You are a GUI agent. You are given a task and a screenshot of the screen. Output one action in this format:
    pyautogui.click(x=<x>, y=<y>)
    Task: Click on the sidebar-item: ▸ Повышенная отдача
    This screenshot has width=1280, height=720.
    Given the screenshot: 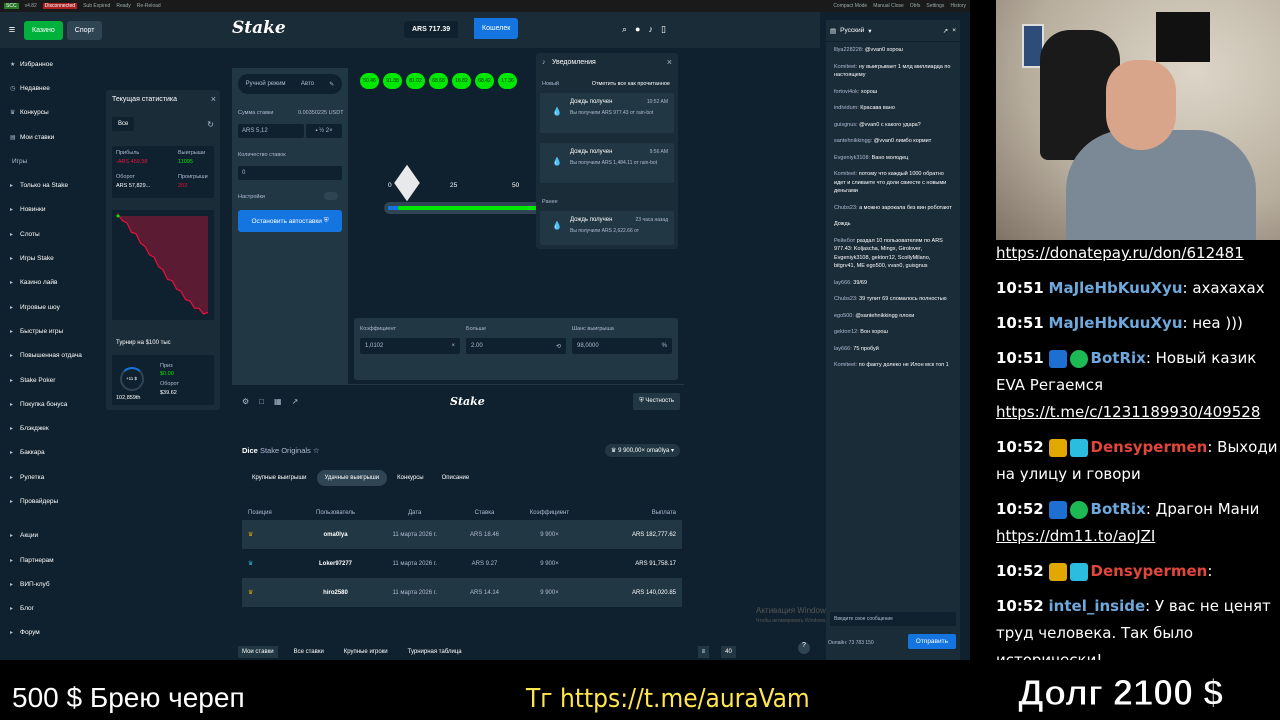 What is the action you would take?
    pyautogui.click(x=48, y=356)
    